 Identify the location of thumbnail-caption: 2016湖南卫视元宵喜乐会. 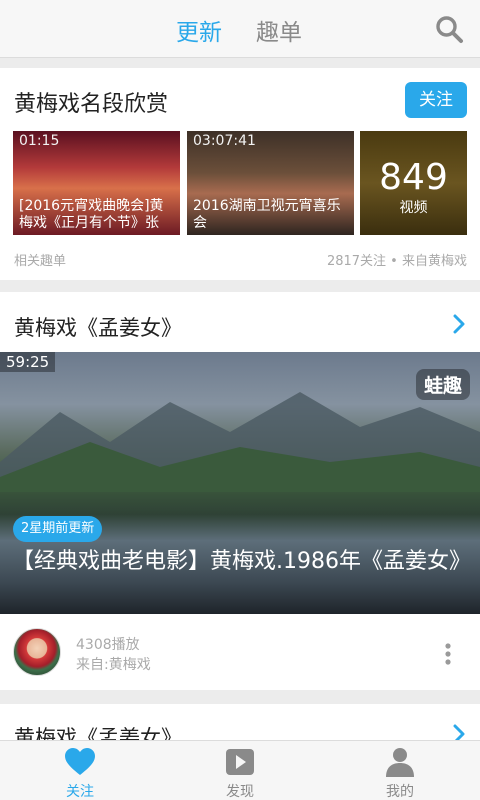
(267, 214).